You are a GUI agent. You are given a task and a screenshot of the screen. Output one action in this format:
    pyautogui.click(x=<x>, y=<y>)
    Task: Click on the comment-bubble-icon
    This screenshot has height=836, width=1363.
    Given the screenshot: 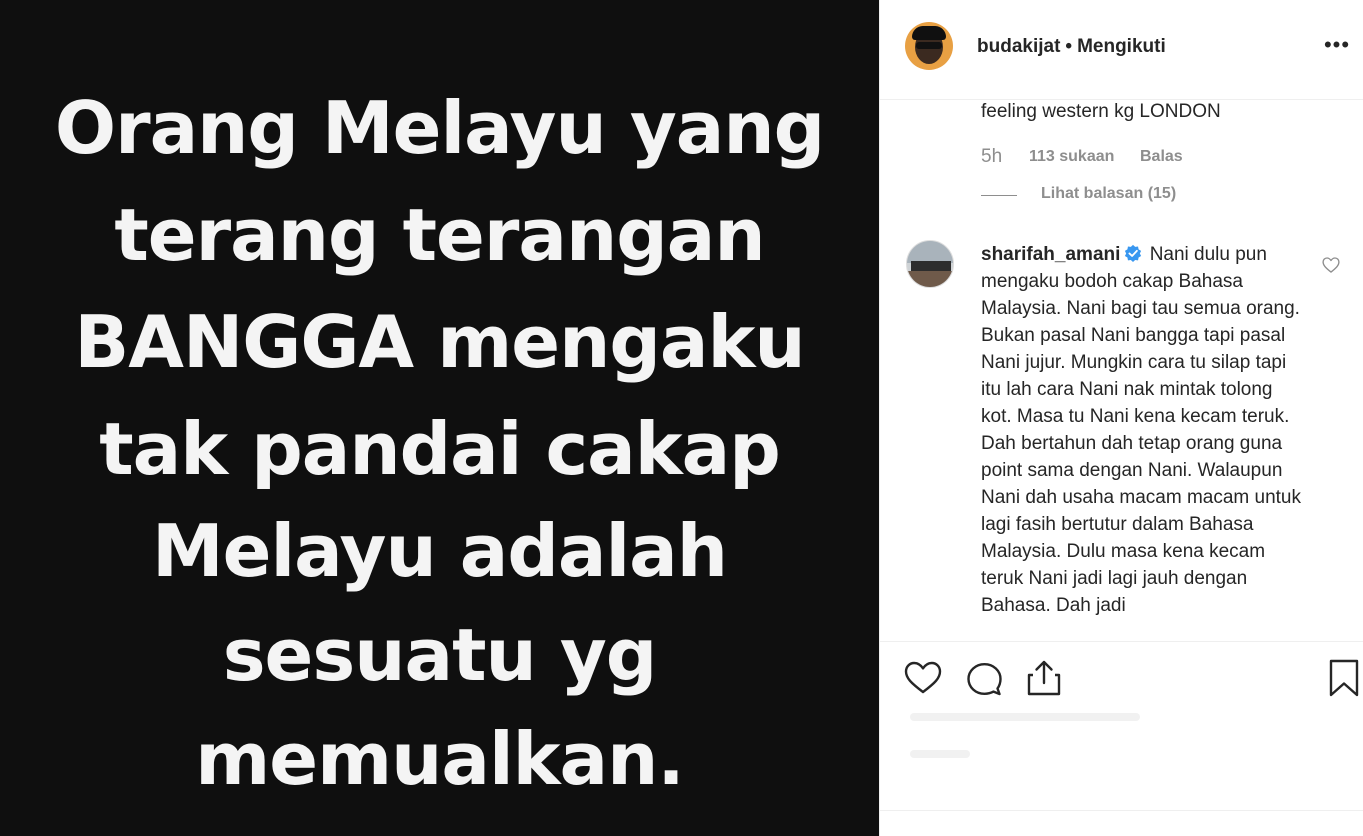 What is the action you would take?
    pyautogui.click(x=984, y=678)
    